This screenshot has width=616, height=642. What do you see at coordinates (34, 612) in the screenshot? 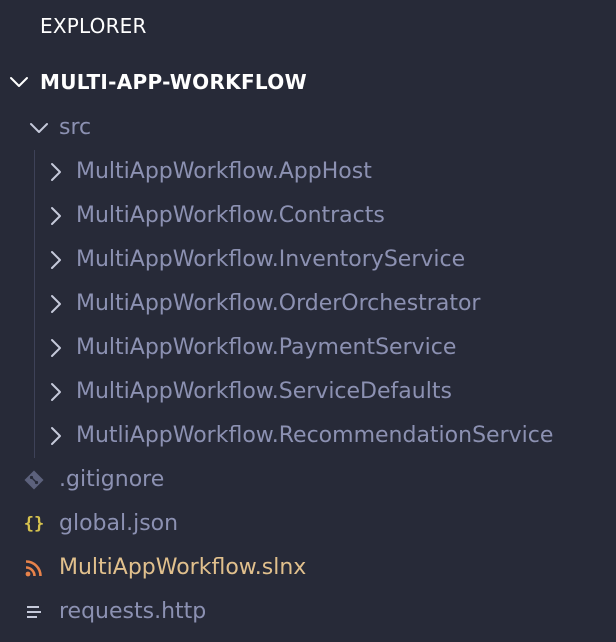
I see `text-lines-icon` at bounding box center [34, 612].